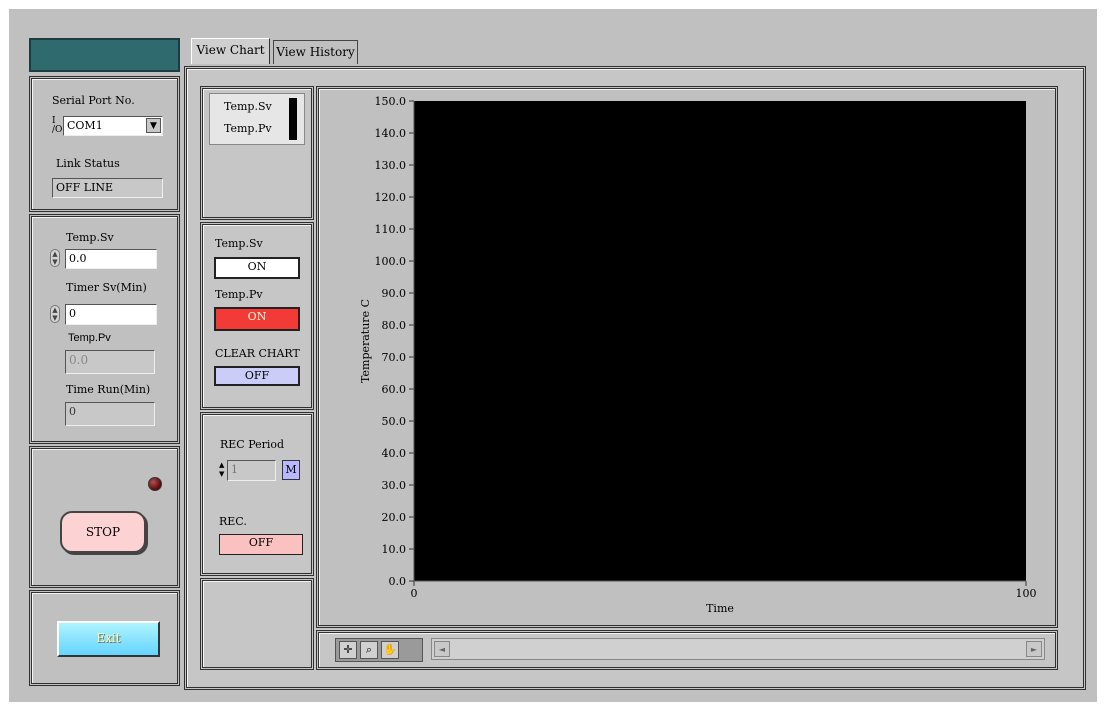  I want to click on scroll-right-icon: ►, so click(1034, 649).